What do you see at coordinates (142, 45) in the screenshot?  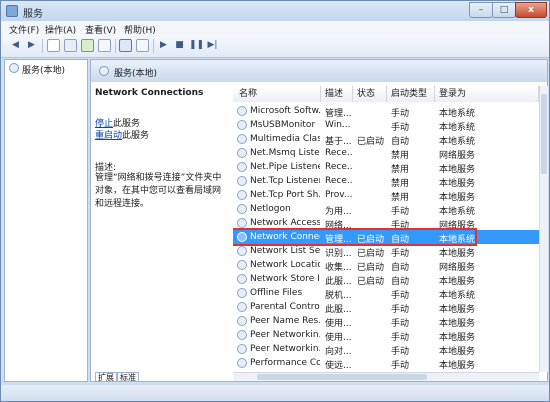 I see `view-icon` at bounding box center [142, 45].